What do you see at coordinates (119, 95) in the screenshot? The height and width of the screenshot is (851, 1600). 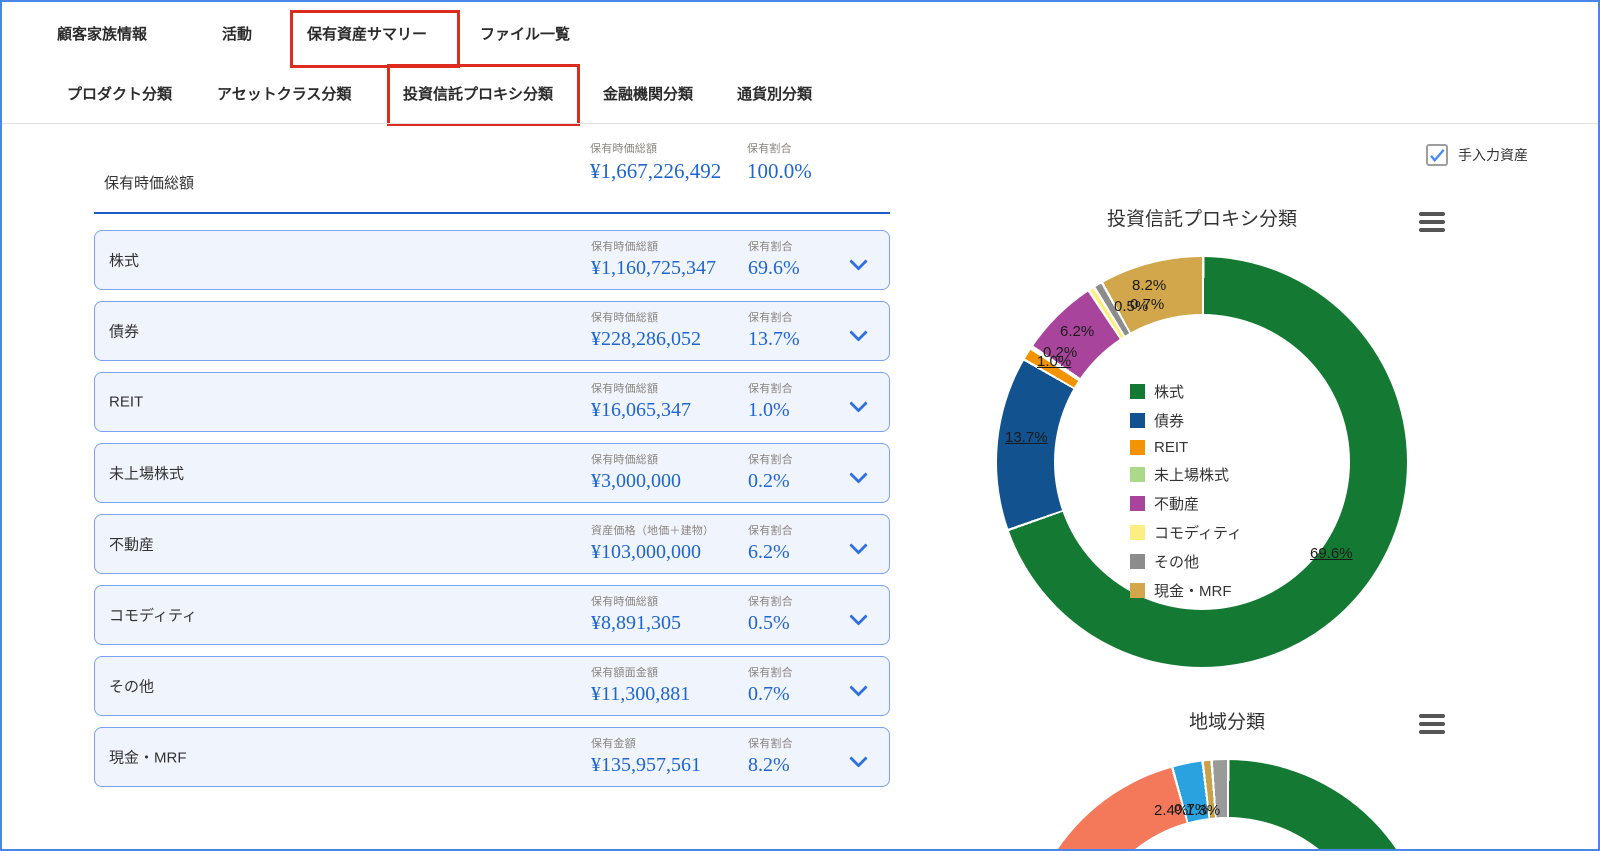 I see `tab-product-classification: プロダクト分類` at bounding box center [119, 95].